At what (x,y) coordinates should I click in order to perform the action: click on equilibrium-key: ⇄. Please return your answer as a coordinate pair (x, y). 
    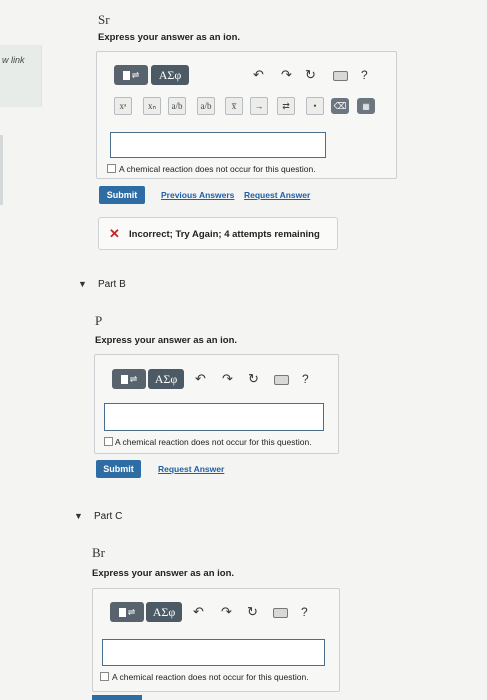
    Looking at the image, I should click on (286, 106).